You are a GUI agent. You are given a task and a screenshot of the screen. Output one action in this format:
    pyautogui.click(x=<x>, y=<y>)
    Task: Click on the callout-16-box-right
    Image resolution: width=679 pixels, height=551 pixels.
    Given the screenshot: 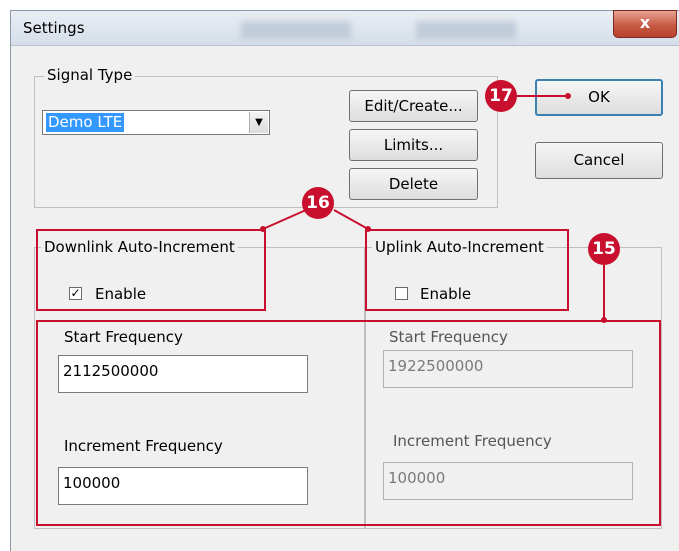 What is the action you would take?
    pyautogui.click(x=467, y=270)
    